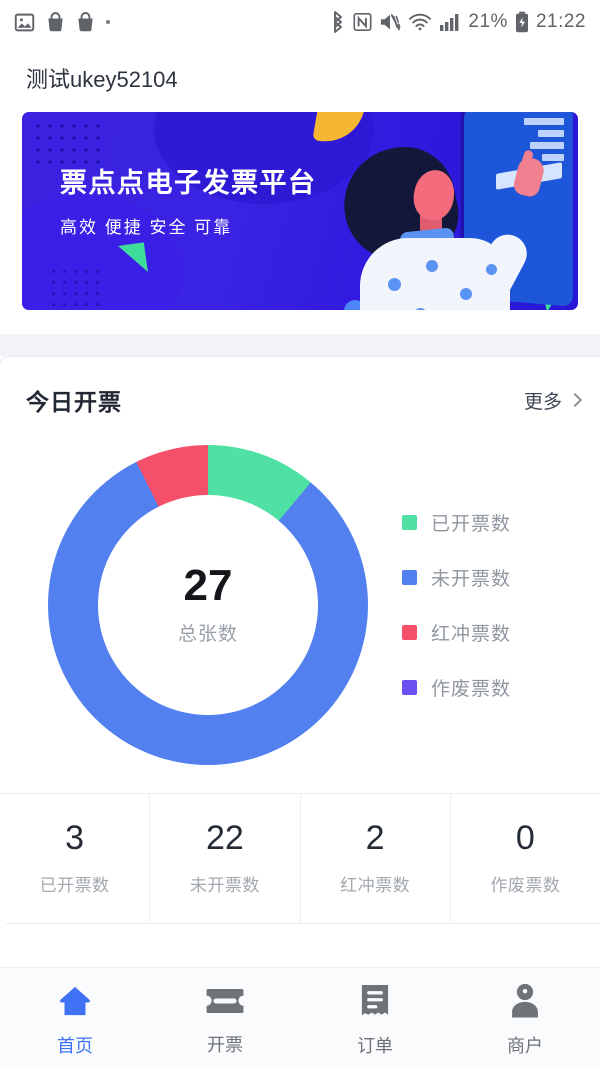  Describe the element at coordinates (525, 1003) in the screenshot. I see `person-icon` at that location.